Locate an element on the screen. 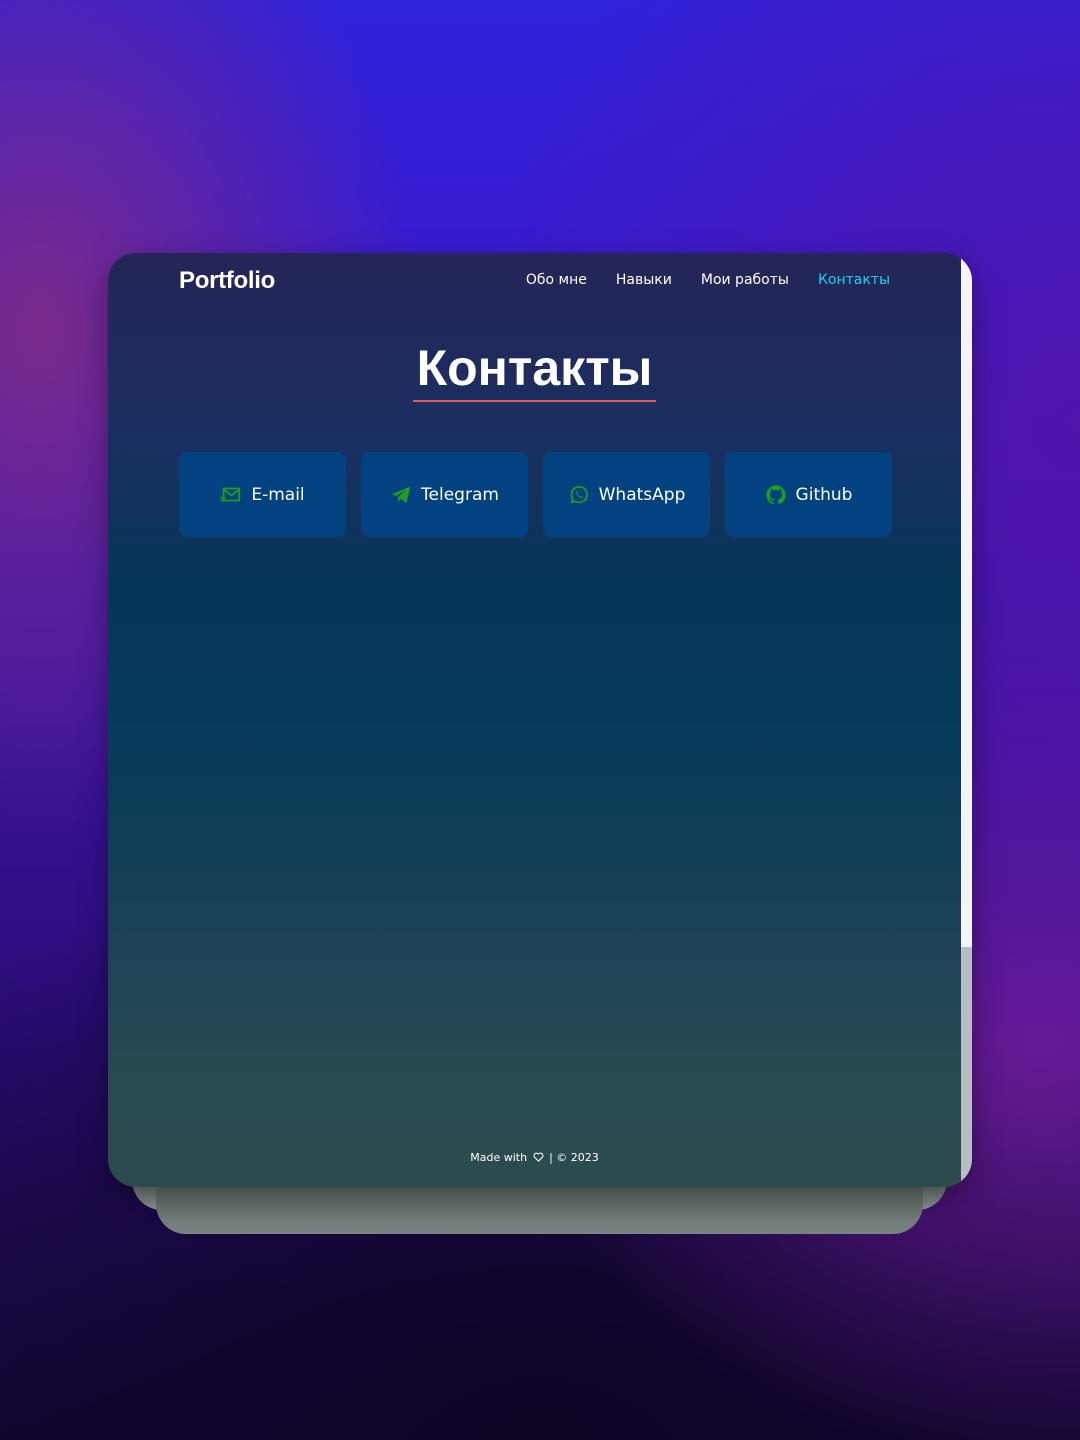 This screenshot has height=1440, width=1080. title-wrap: Контакты is located at coordinates (534, 370).